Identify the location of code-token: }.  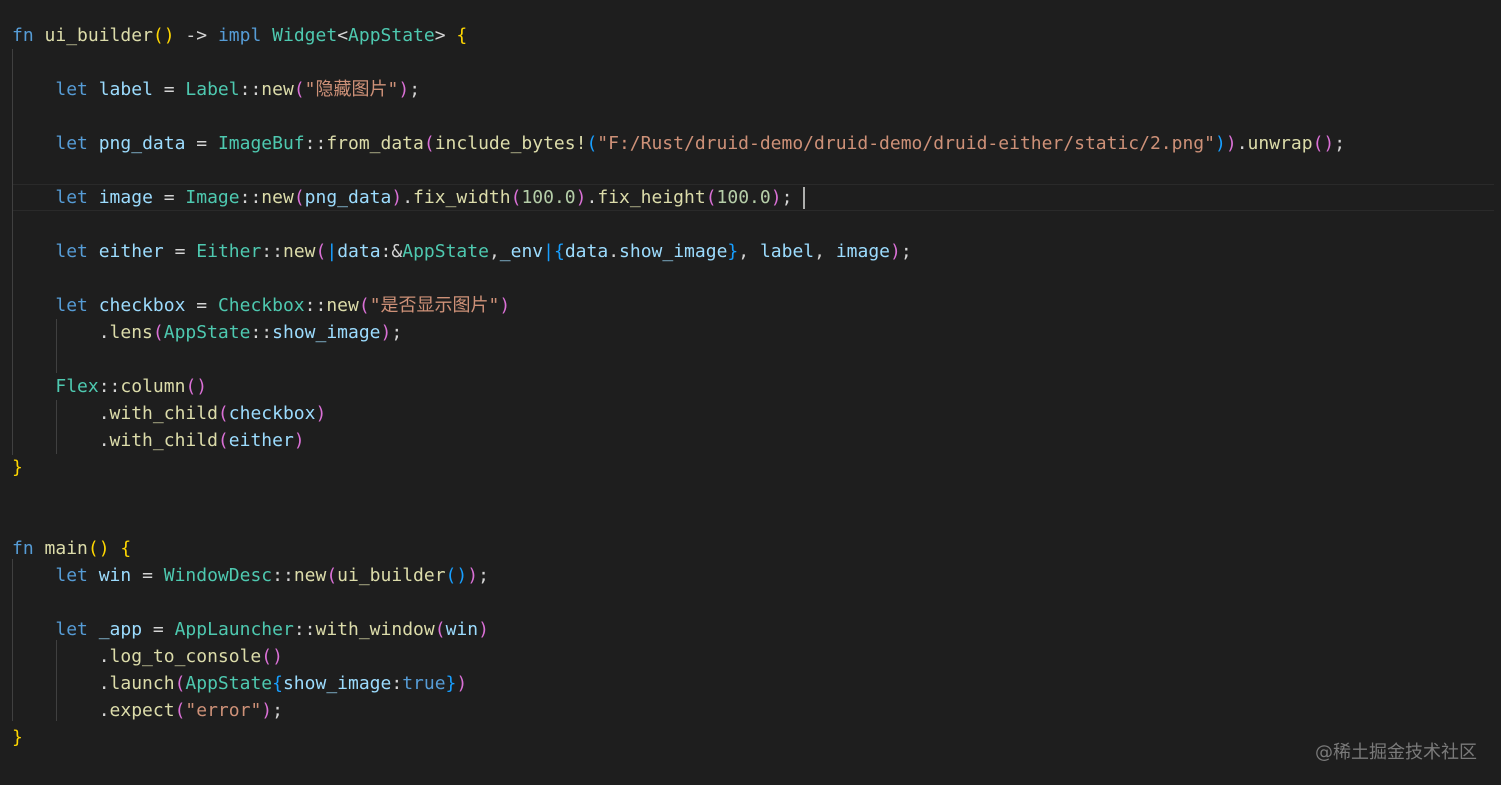
(733, 251).